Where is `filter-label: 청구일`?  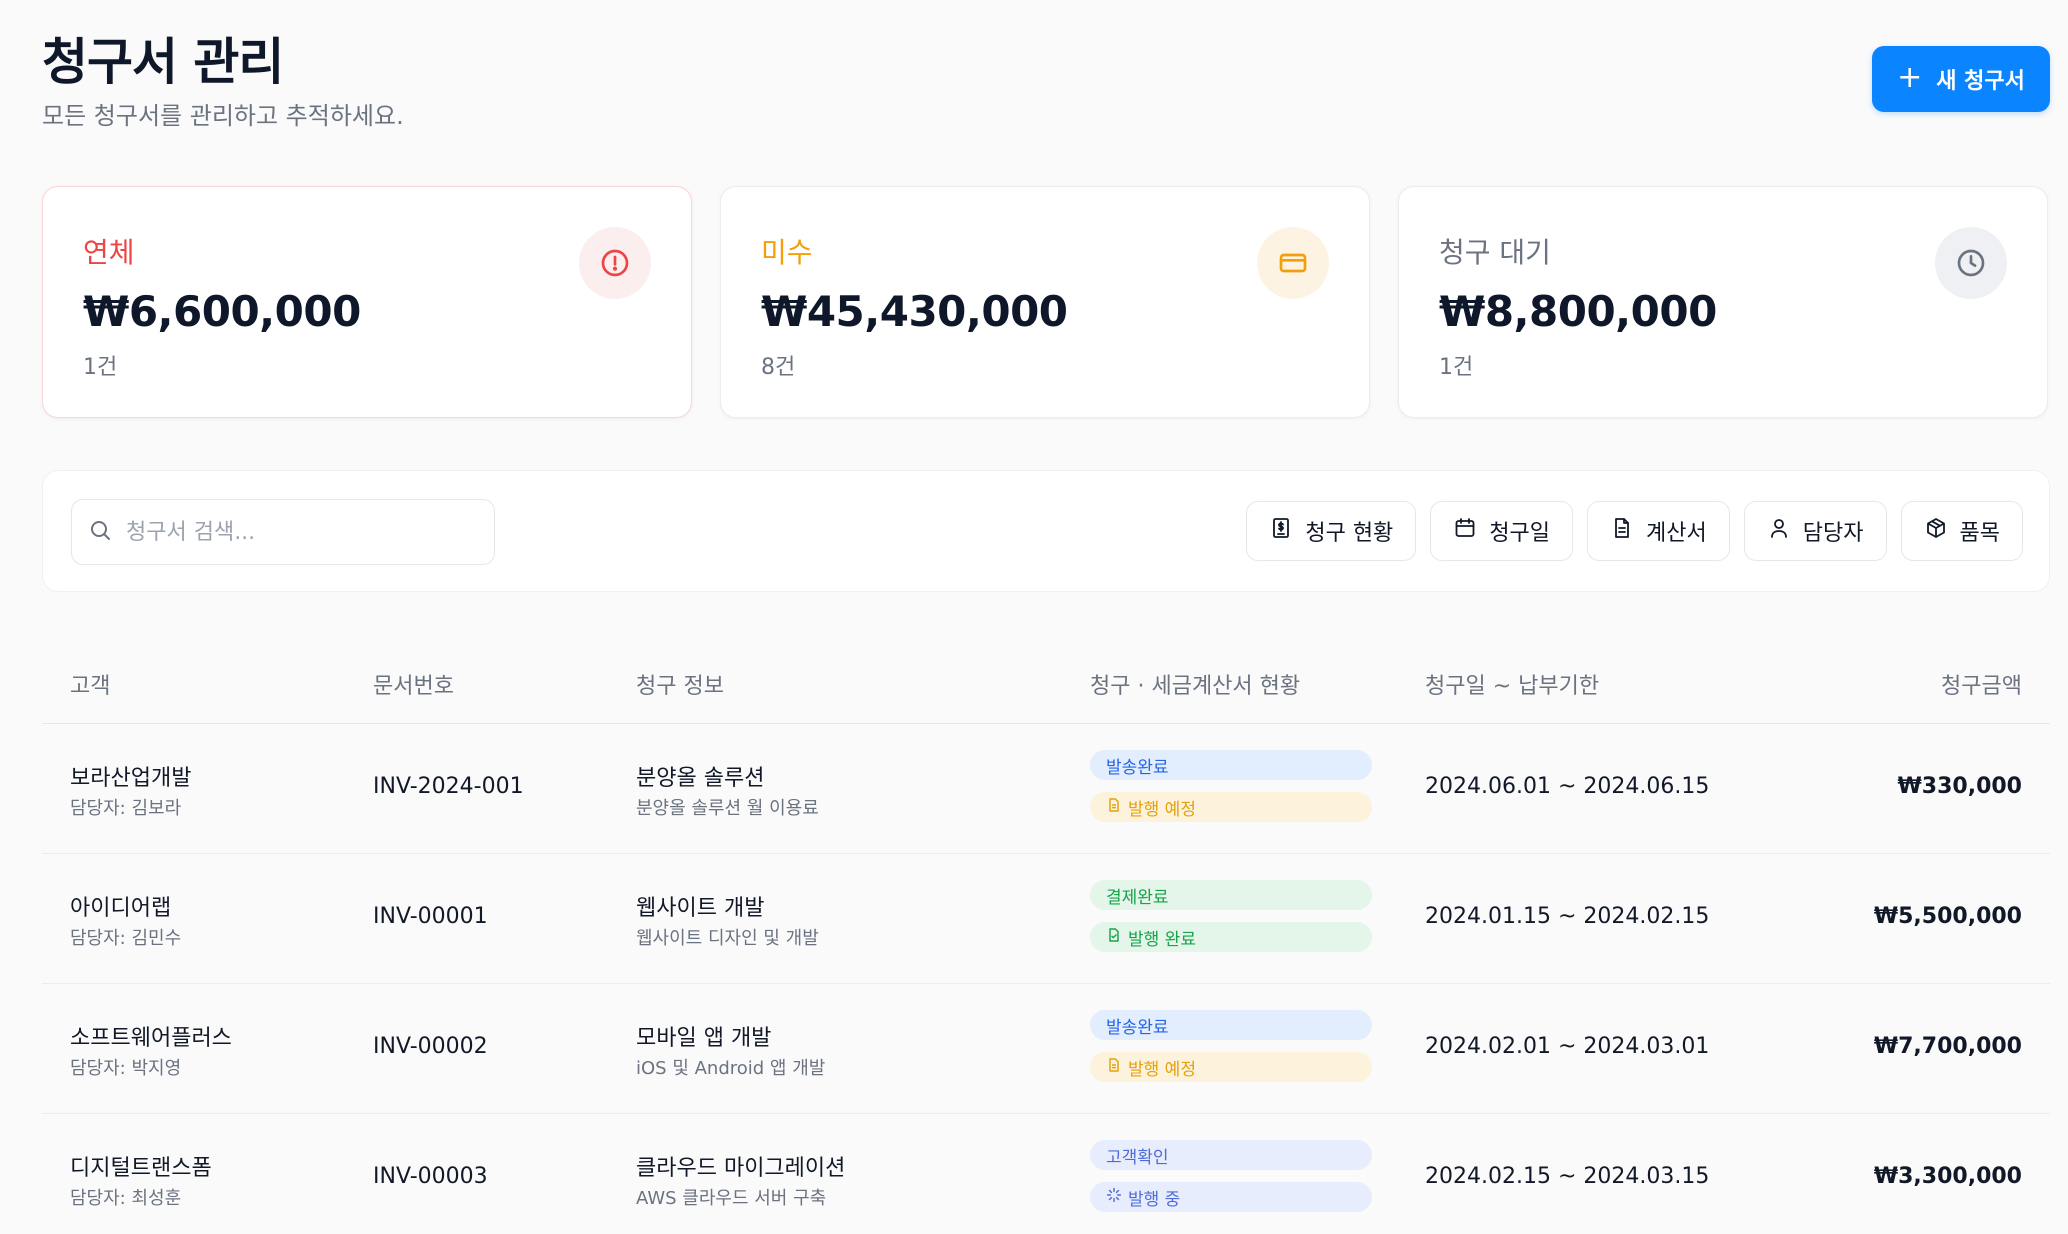 filter-label: 청구일 is located at coordinates (1520, 533).